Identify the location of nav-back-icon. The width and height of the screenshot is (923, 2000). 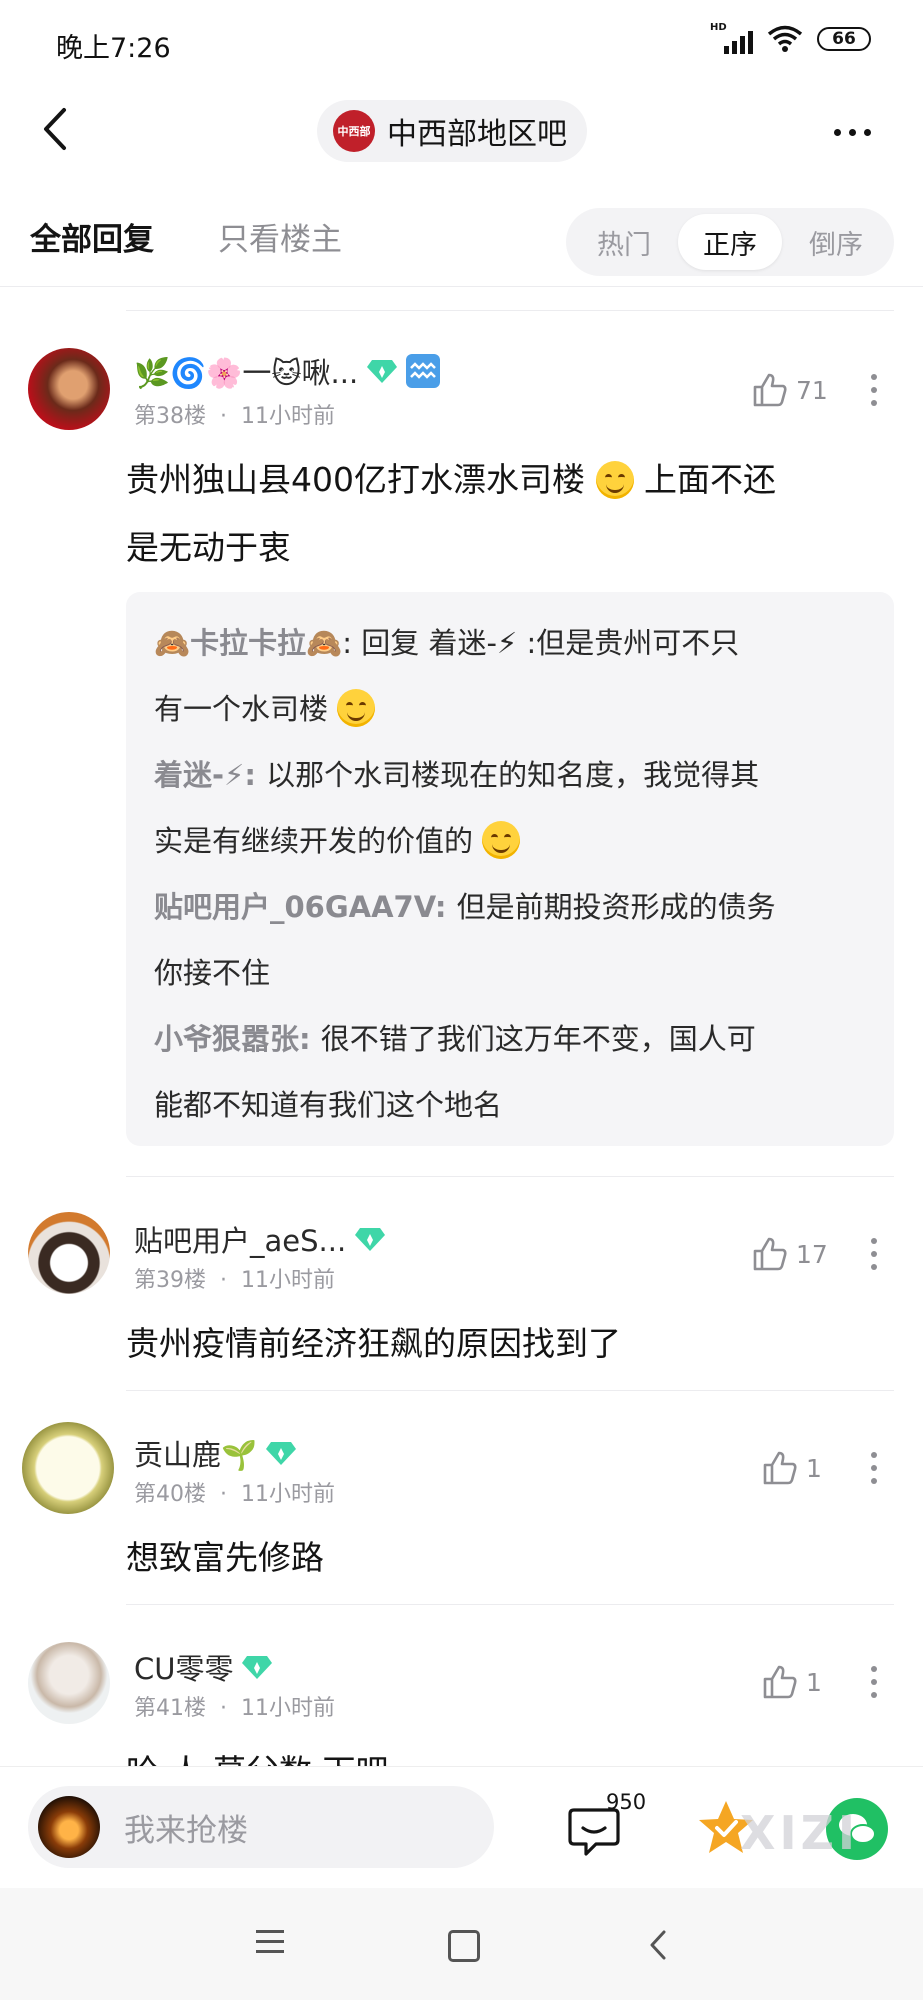
(659, 1945).